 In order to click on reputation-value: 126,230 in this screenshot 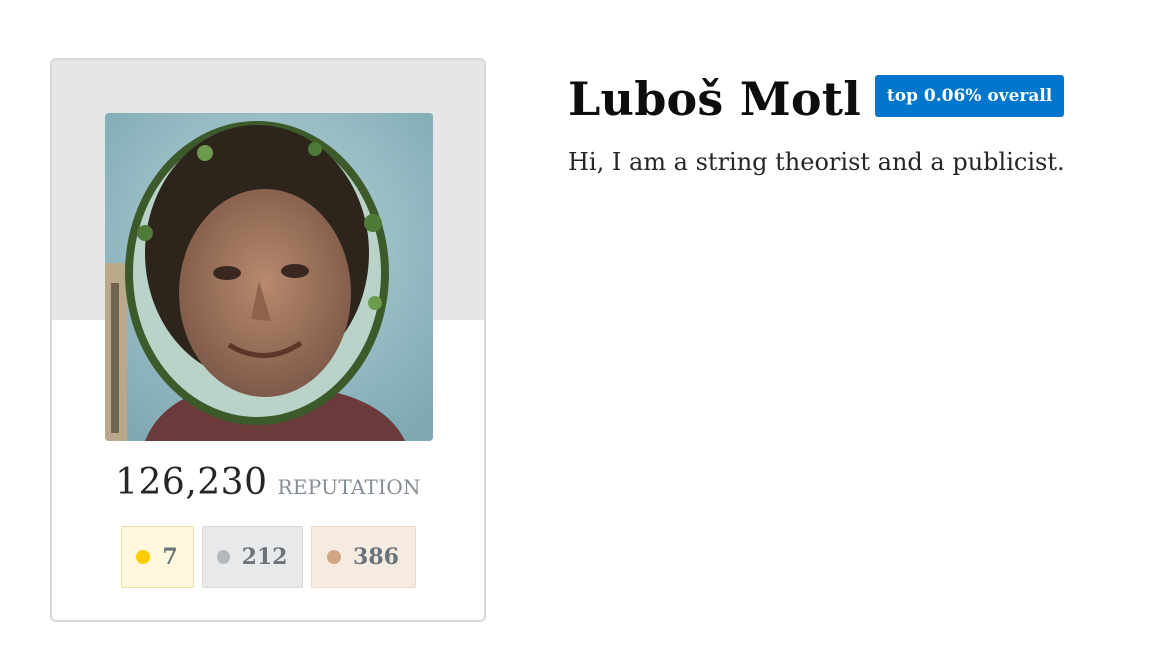, I will do `click(191, 482)`.